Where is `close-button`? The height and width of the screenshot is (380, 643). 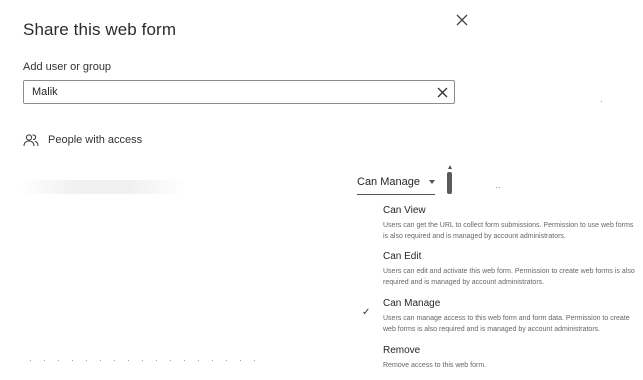 close-button is located at coordinates (462, 20).